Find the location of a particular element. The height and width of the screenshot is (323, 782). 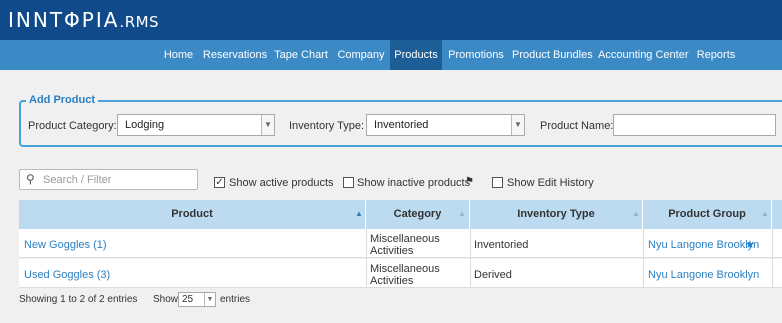

product-link: New Goggles (1) is located at coordinates (65, 245).